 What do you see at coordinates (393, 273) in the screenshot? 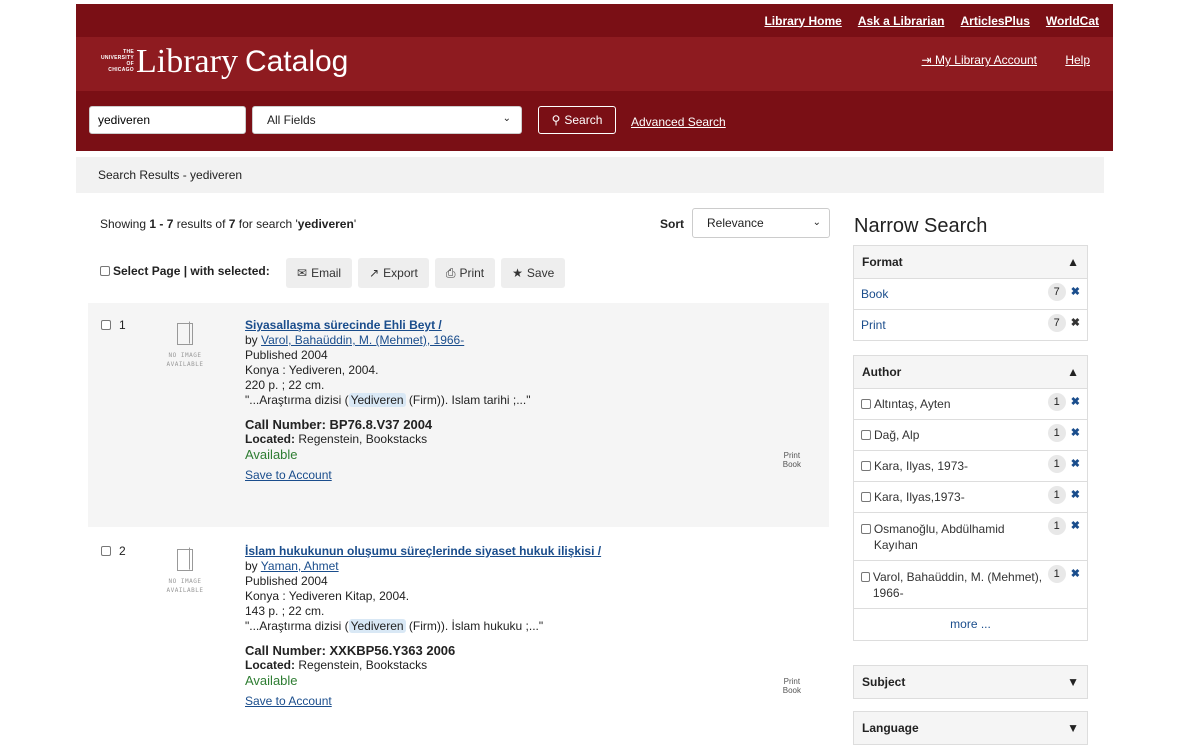
I see `export-button: ↗ Export` at bounding box center [393, 273].